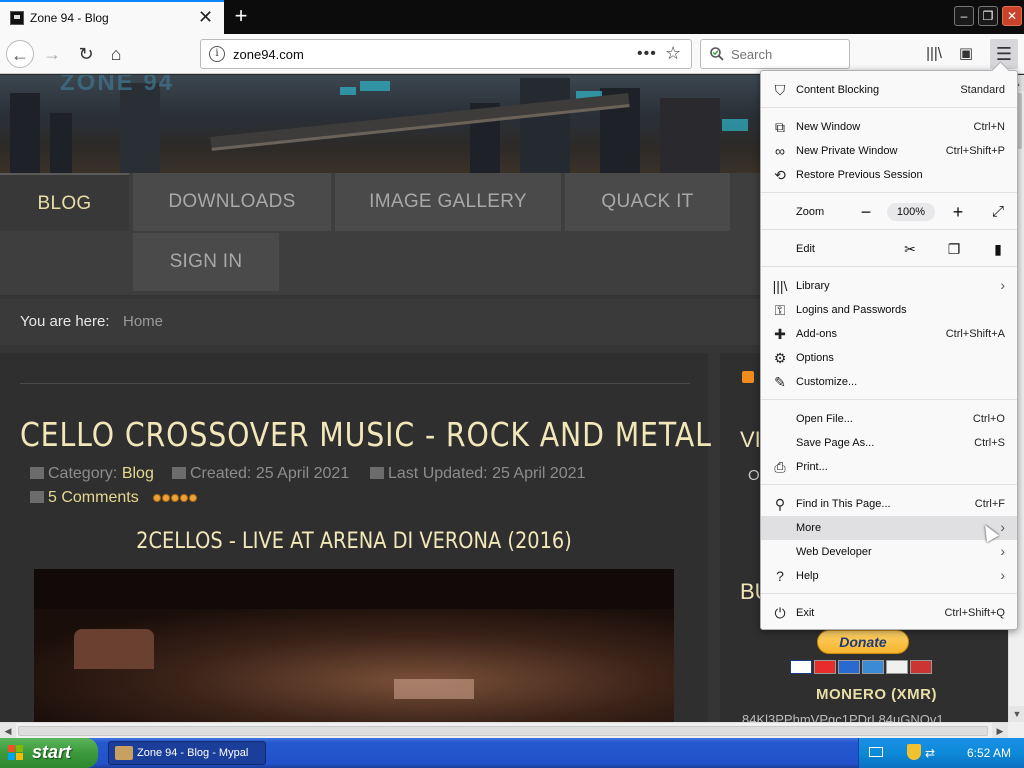 Image resolution: width=1024 pixels, height=768 pixels. Describe the element at coordinates (512, 753) in the screenshot. I see `taskbar: start Zone 94 - Blog - Mypal ⇄ 6:52 AM` at that location.